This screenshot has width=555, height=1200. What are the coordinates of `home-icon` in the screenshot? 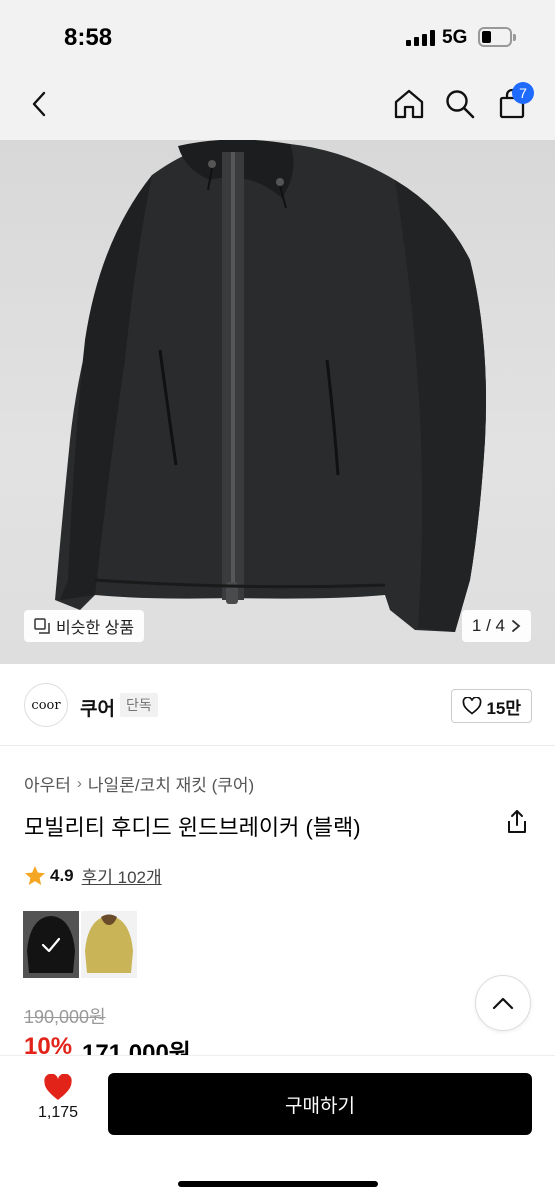 It's located at (409, 104).